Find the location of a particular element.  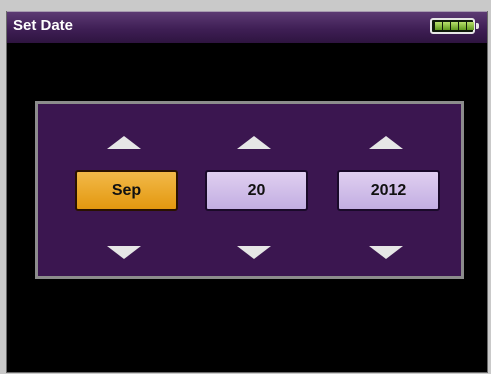

month-down-chevron-down-icon is located at coordinates (124, 252).